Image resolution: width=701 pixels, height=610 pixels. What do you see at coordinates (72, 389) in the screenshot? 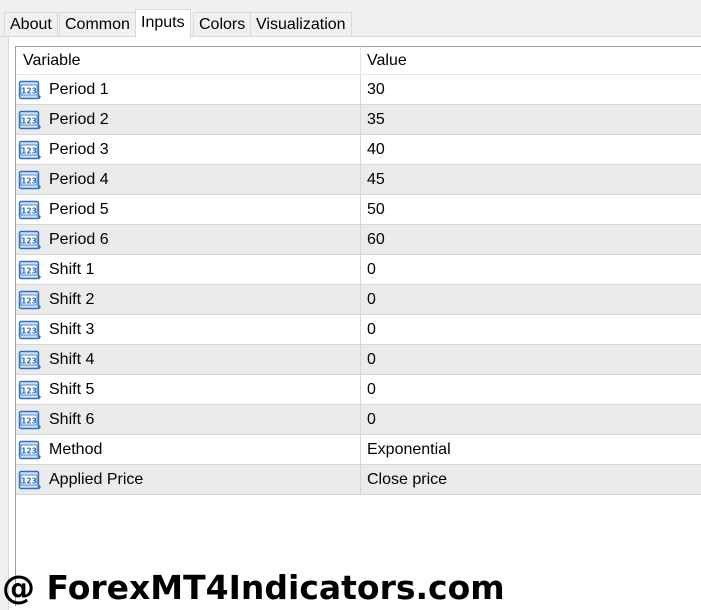
I see `variable-name: Shift 5` at bounding box center [72, 389].